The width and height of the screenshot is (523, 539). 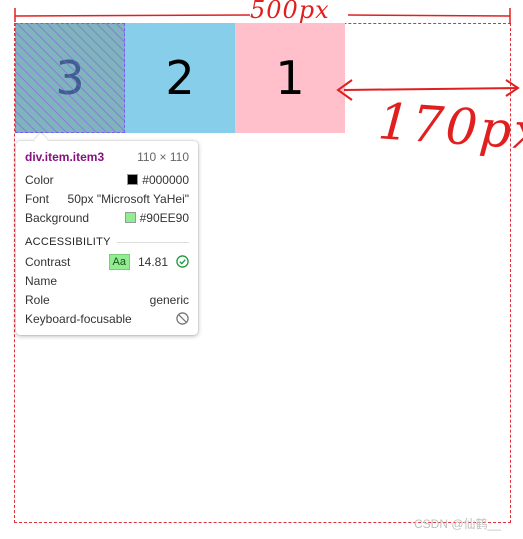 I want to click on blocked-circle-icon, so click(x=182, y=318).